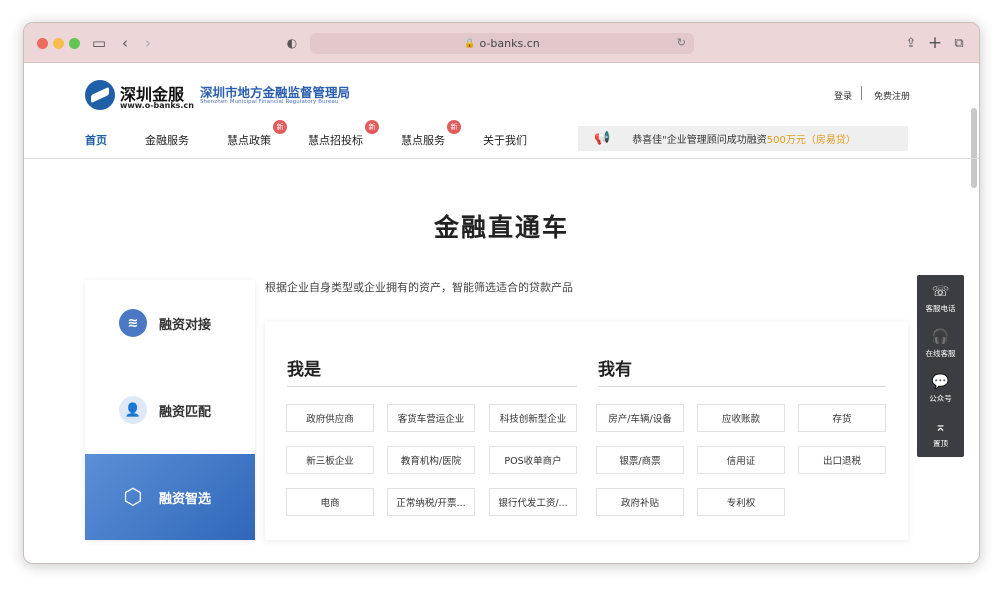  What do you see at coordinates (148, 43) in the screenshot?
I see `forward-icon: ›` at bounding box center [148, 43].